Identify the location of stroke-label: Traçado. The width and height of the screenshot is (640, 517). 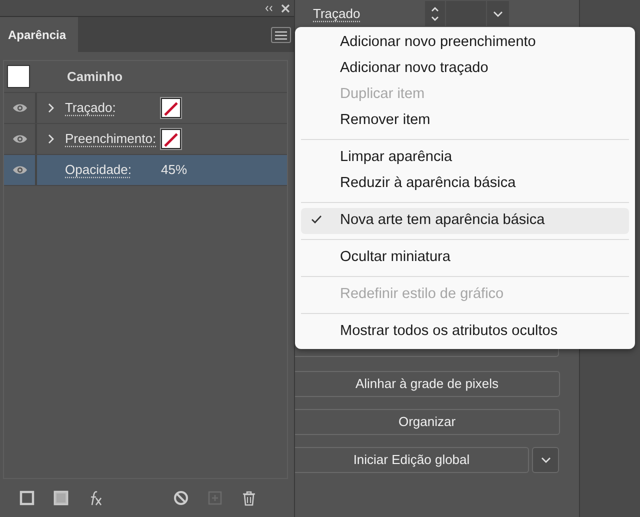
(369, 14).